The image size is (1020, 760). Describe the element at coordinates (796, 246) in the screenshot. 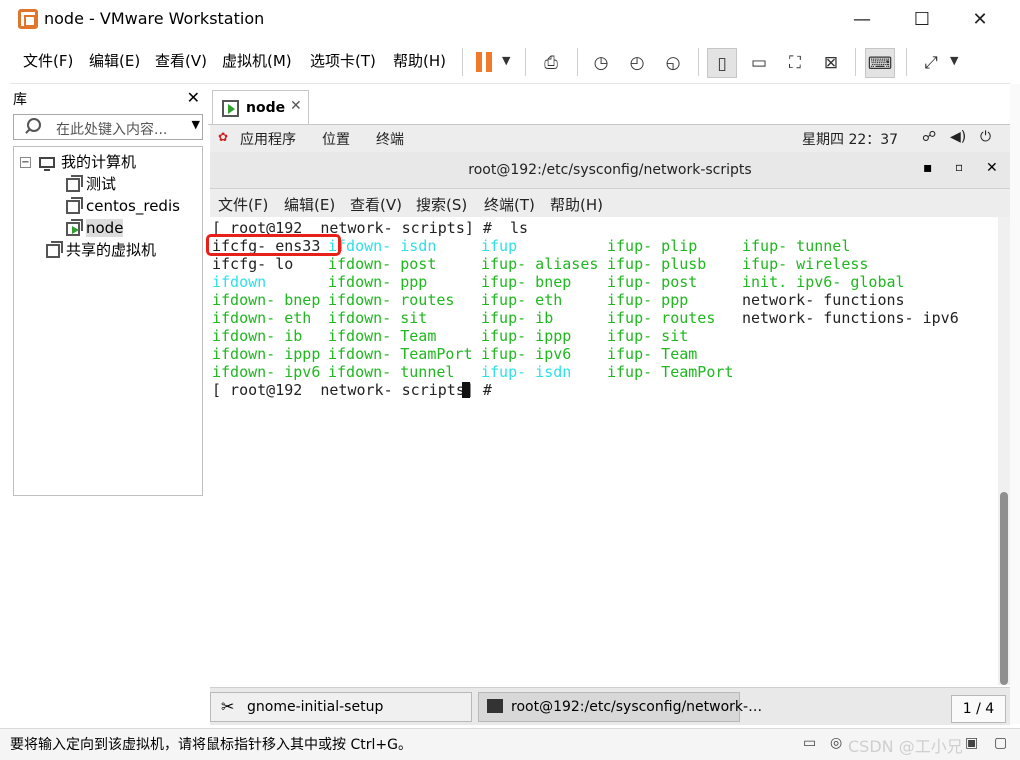

I see `ls-entry: ifup- tunnel` at that location.